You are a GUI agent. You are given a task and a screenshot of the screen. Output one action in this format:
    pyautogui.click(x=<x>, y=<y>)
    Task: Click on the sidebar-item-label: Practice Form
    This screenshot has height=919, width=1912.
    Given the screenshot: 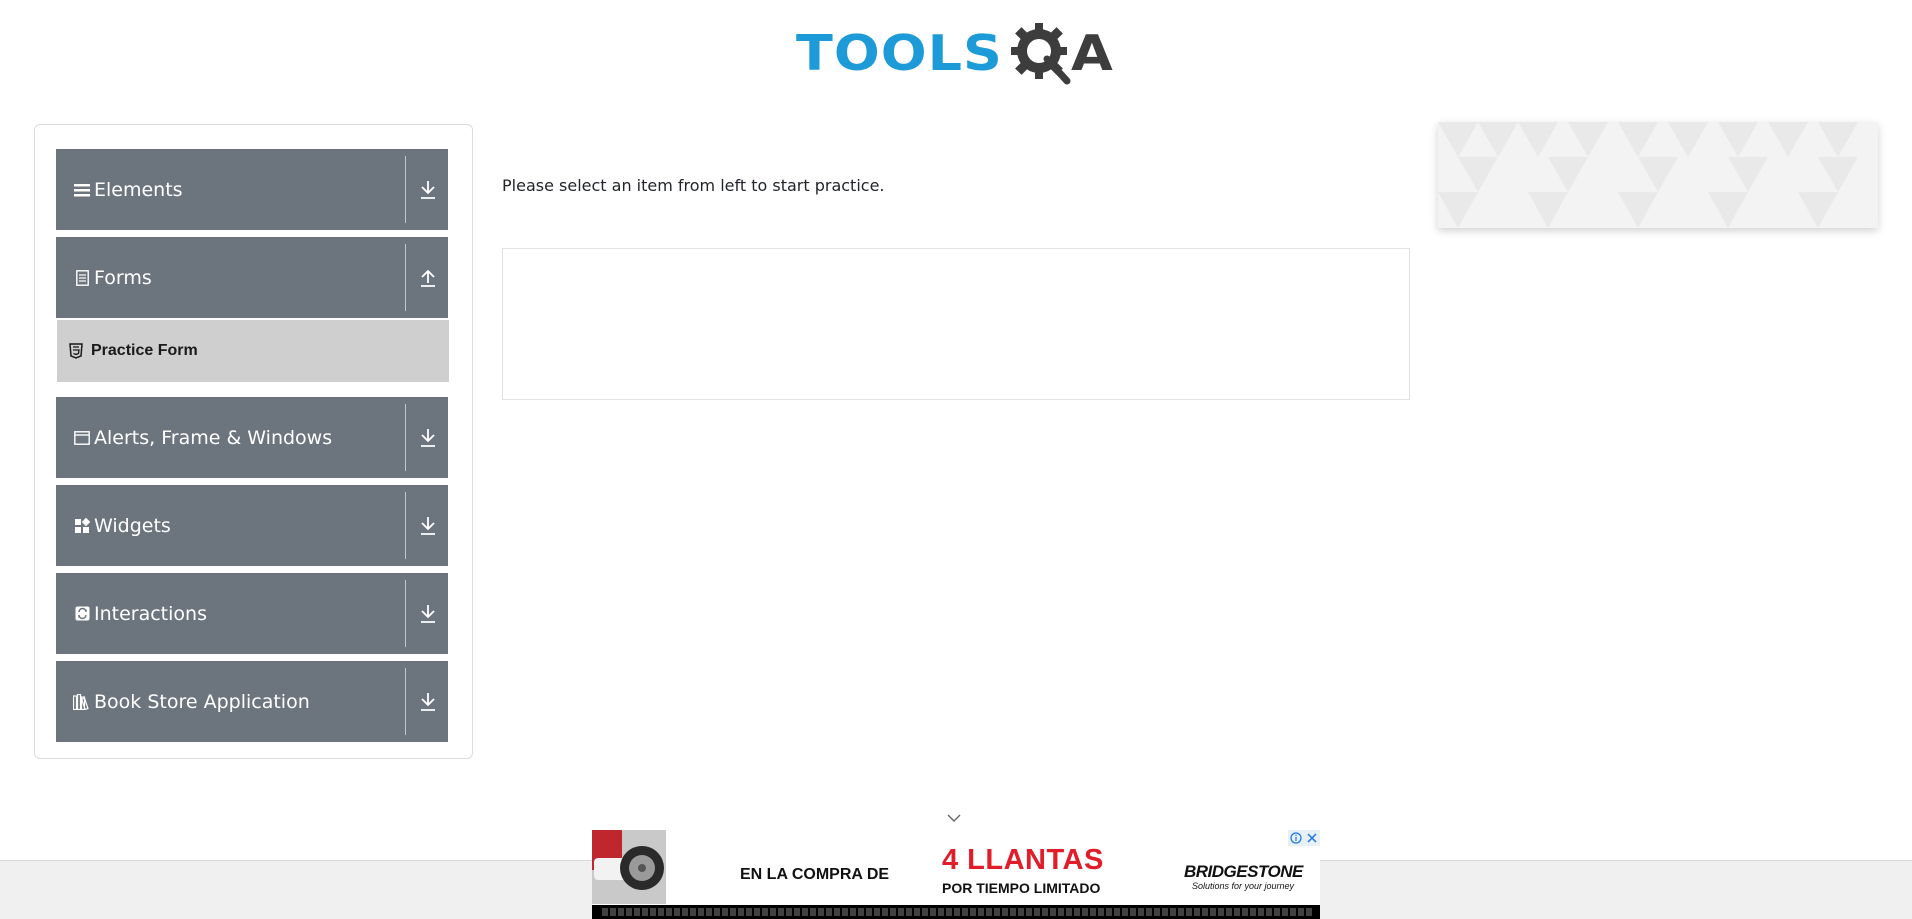 What is the action you would take?
    pyautogui.click(x=144, y=350)
    